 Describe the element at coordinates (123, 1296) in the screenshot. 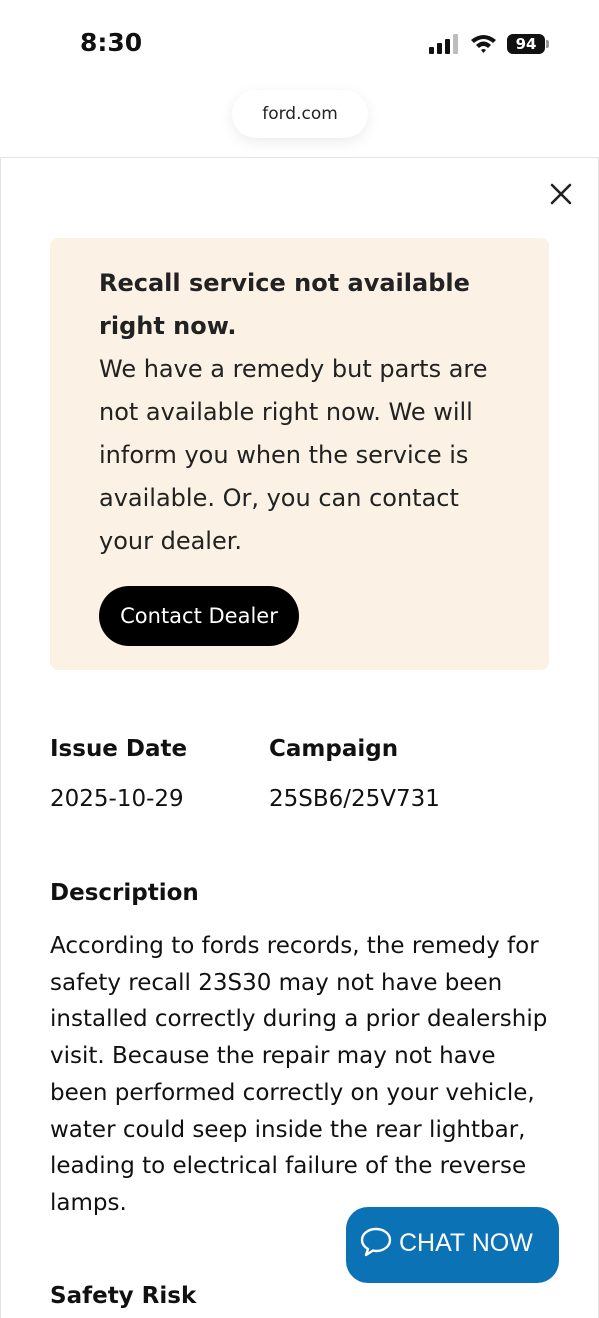

I see `safety-risk-heading: Safety Risk` at that location.